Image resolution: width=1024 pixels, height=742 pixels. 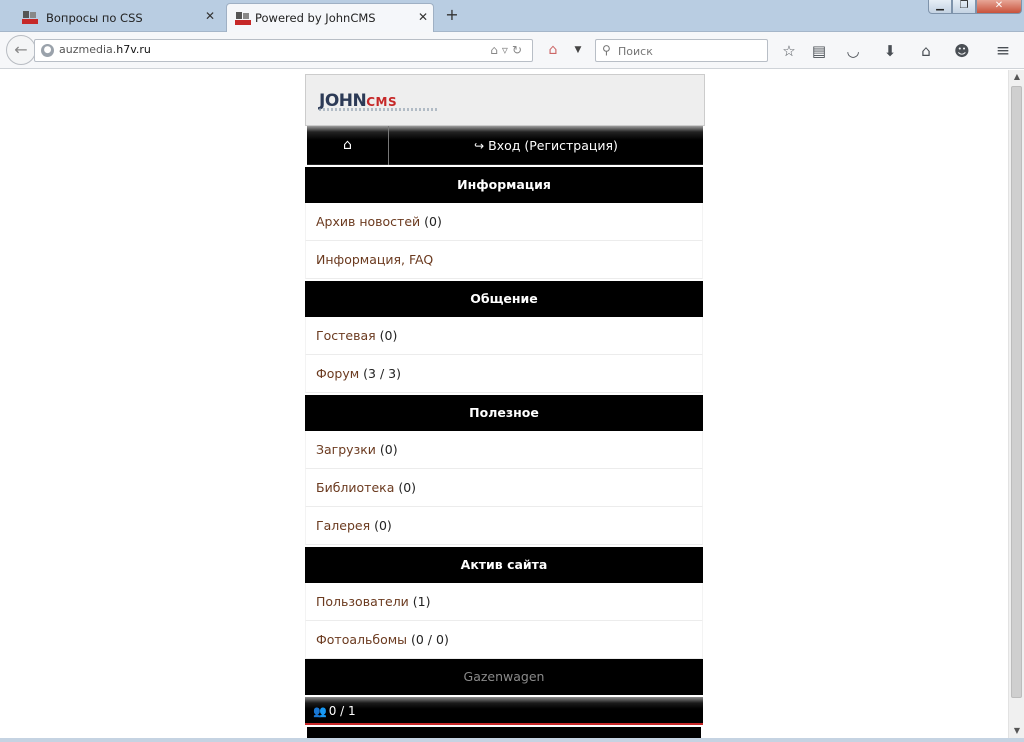 What do you see at coordinates (452, 15) in the screenshot?
I see `new-tab-plus-icon: +` at bounding box center [452, 15].